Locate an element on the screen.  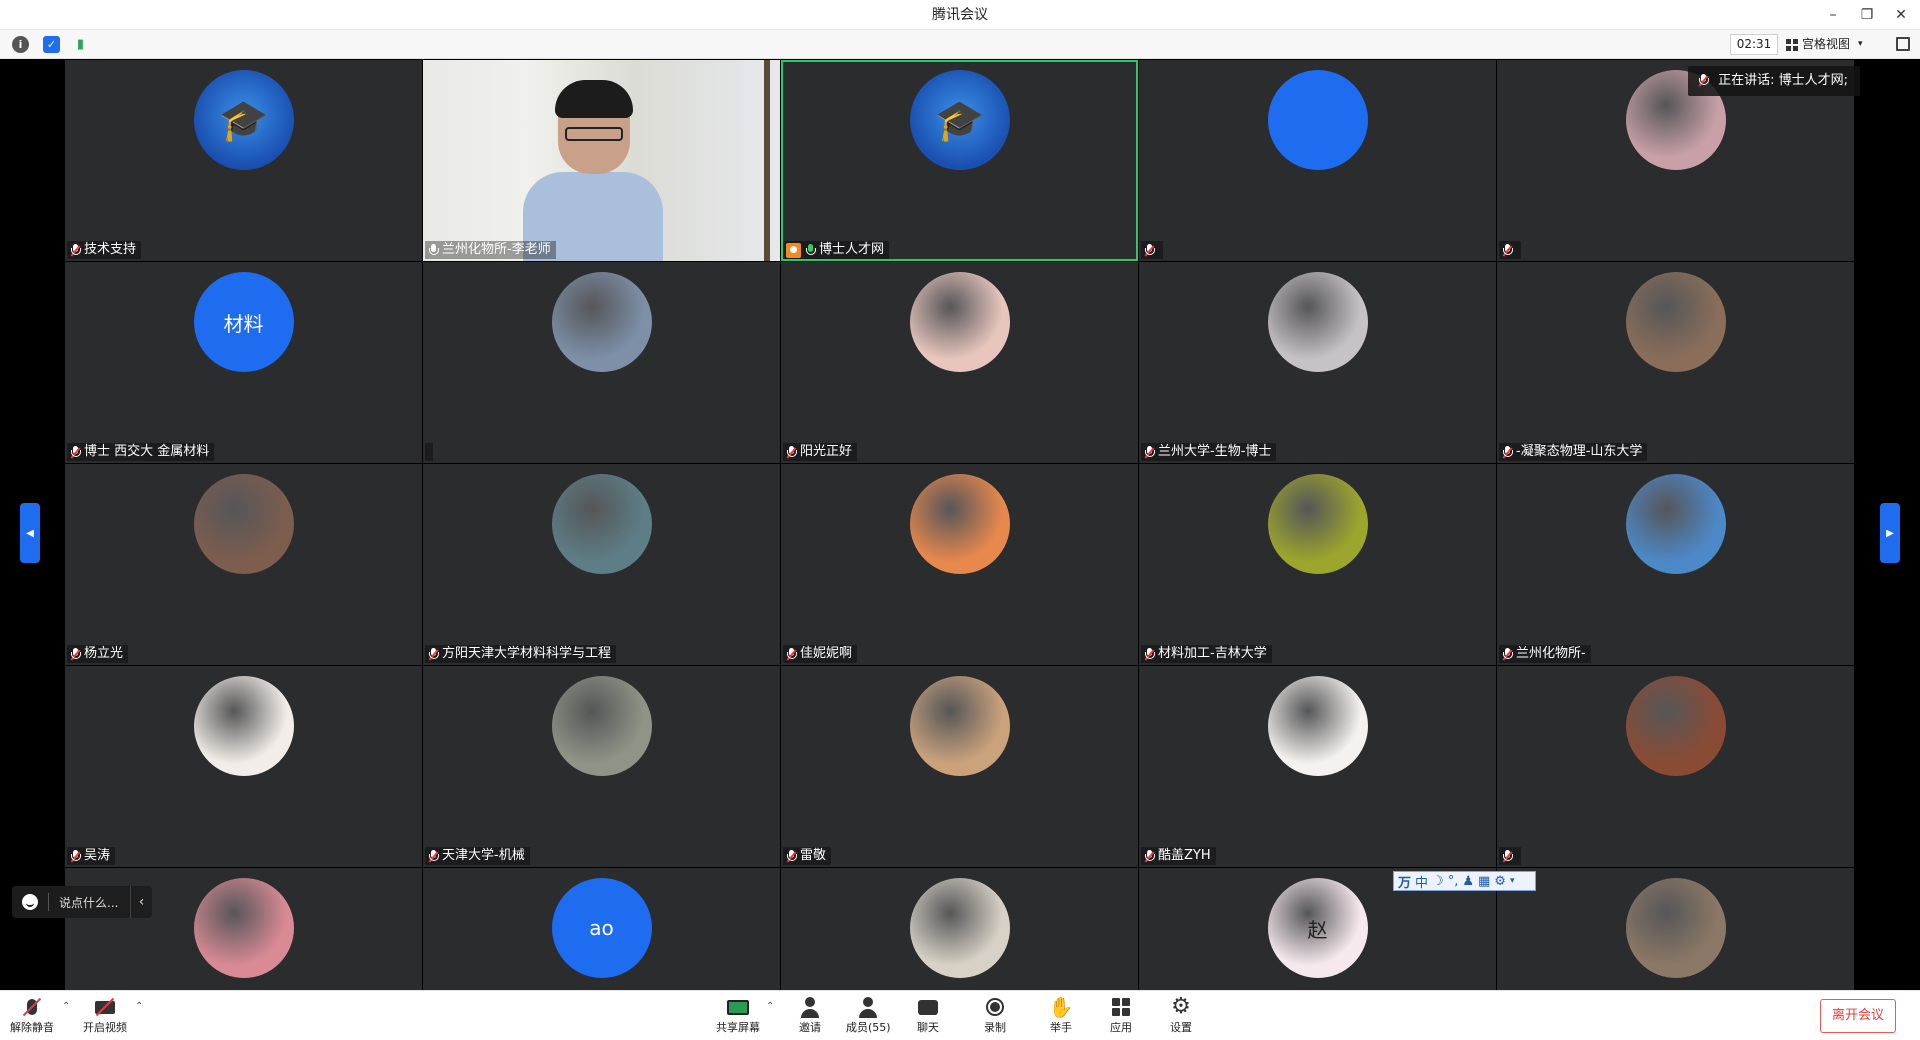
participant-tile: 酷盖ZYH is located at coordinates (1317, 766).